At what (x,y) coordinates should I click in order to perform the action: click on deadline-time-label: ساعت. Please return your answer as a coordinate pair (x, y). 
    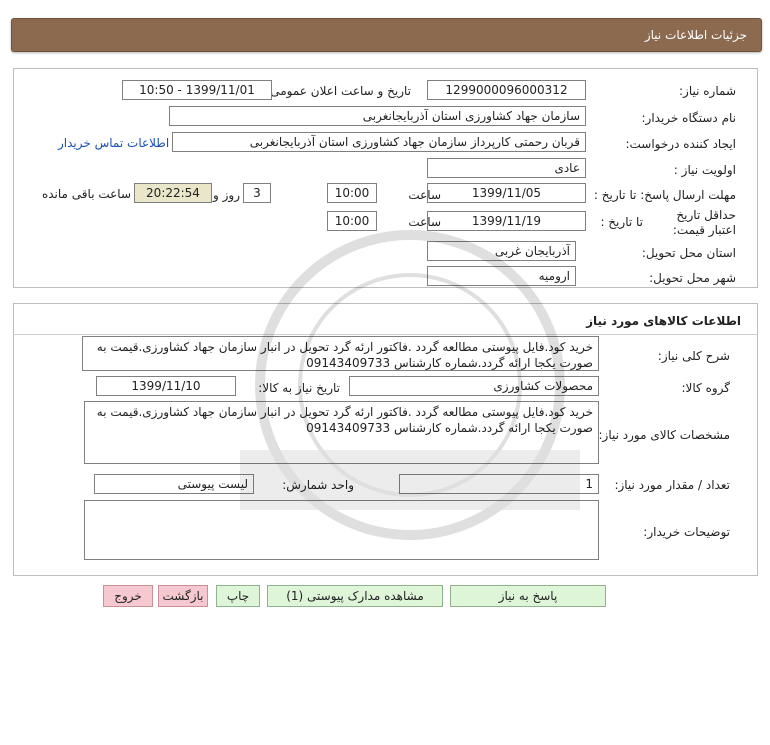
    Looking at the image, I should click on (424, 195).